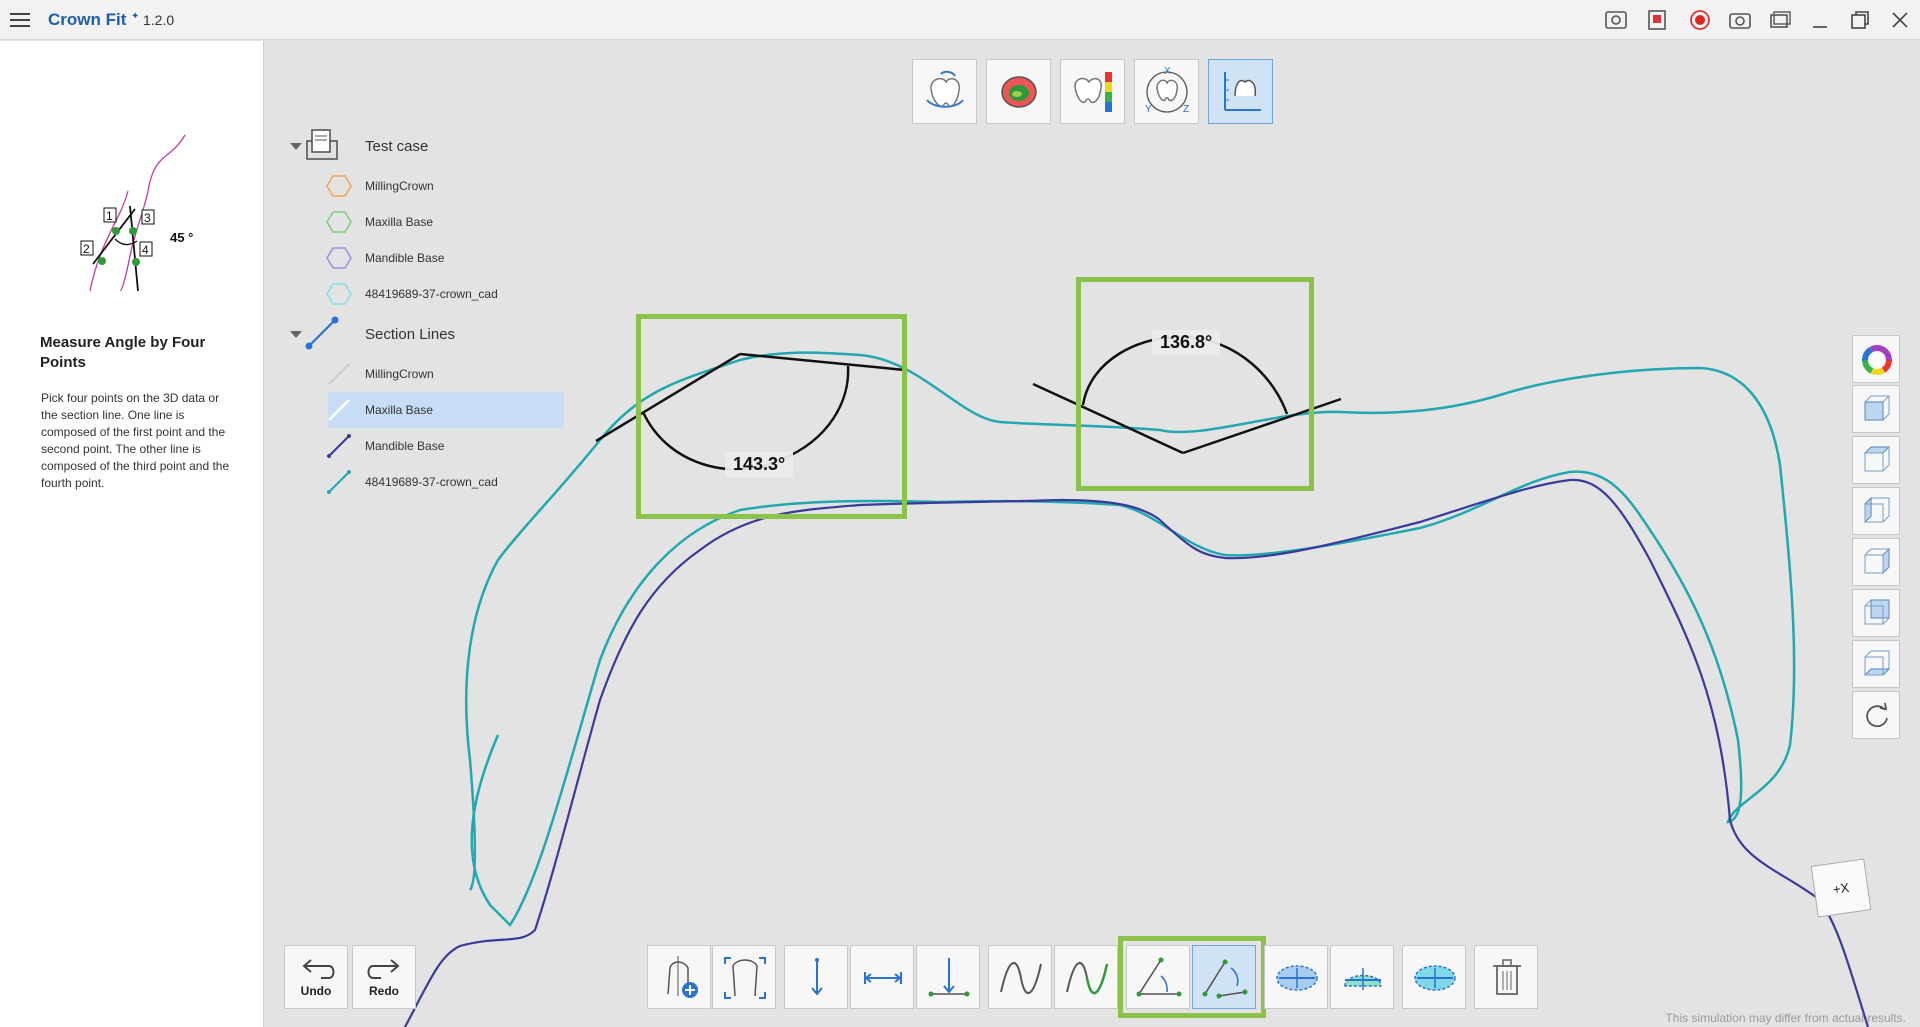  I want to click on diagram-point-1: 1, so click(109, 216).